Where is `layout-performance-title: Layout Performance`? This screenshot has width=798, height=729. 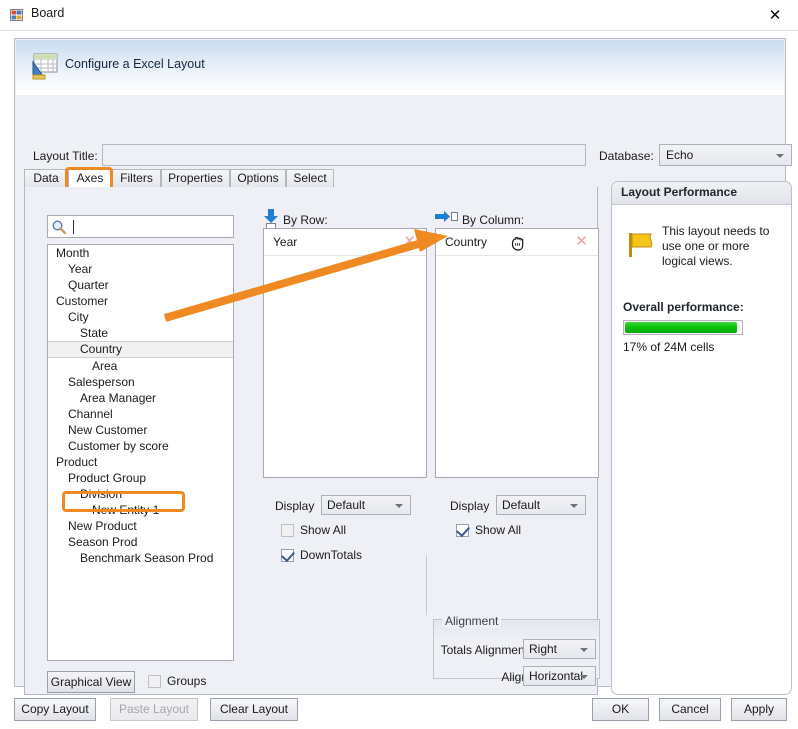 layout-performance-title: Layout Performance is located at coordinates (679, 192).